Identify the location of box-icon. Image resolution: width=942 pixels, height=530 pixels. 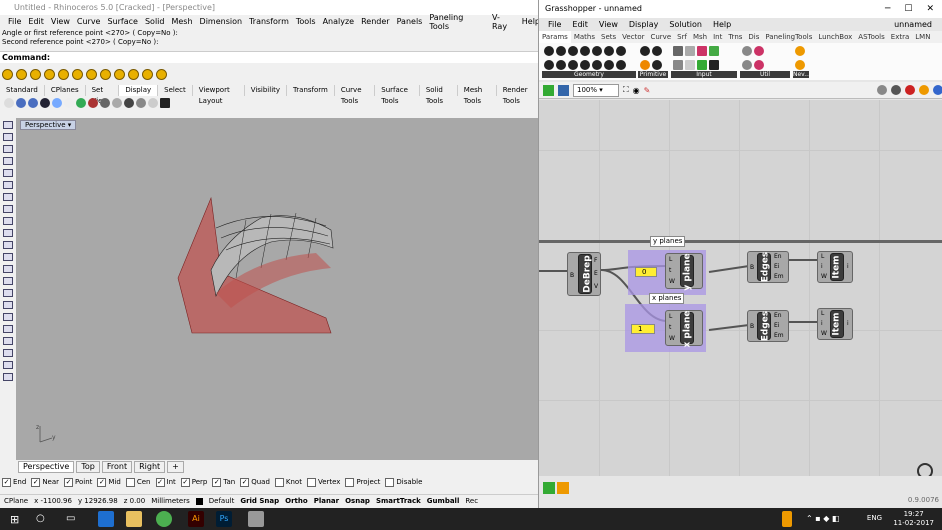
(8, 281).